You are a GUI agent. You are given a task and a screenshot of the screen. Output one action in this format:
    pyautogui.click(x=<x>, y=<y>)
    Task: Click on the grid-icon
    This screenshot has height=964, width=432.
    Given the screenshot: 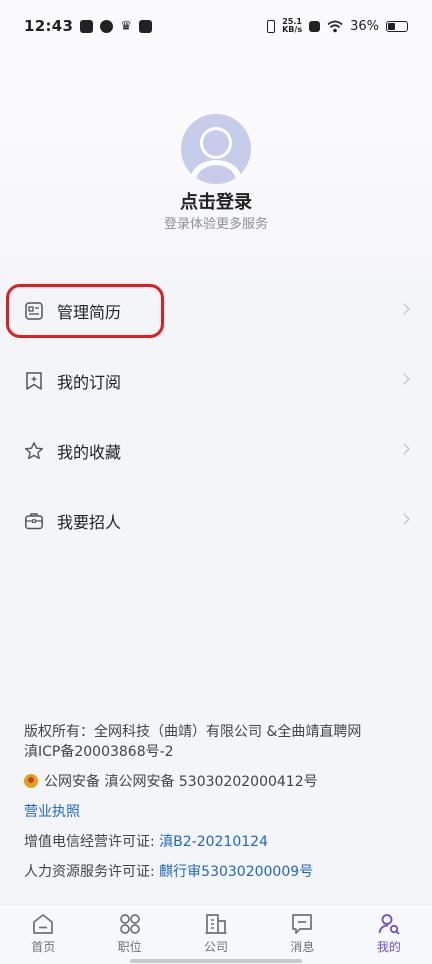 What is the action you would take?
    pyautogui.click(x=129, y=924)
    